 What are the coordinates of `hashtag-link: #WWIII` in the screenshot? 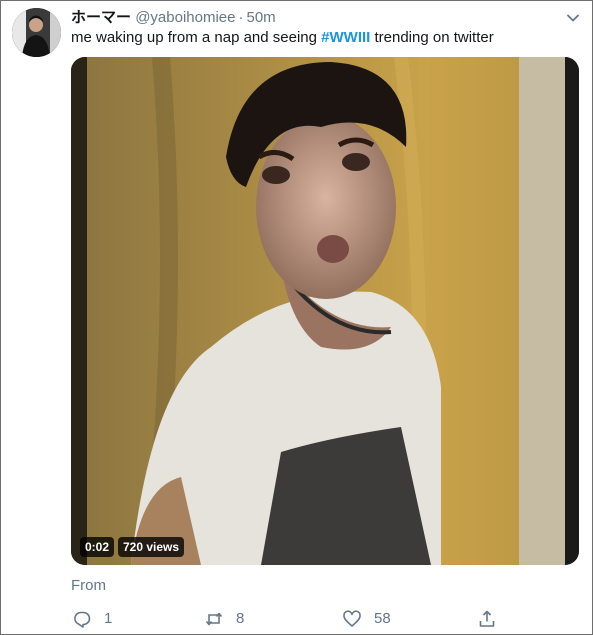 It's located at (345, 37).